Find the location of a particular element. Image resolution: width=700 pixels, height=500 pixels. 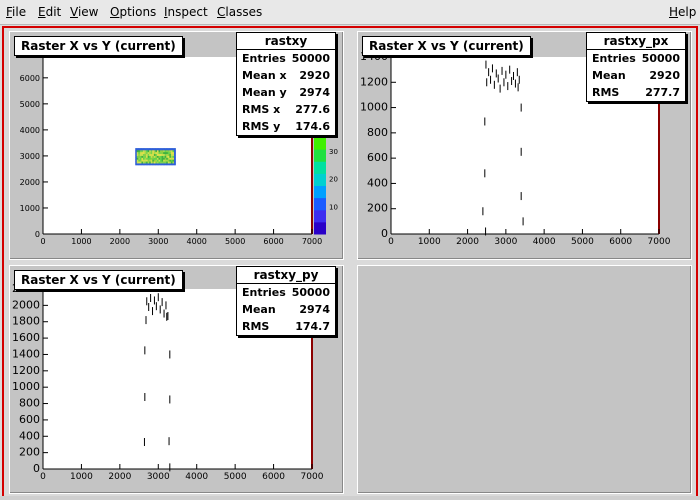

menu-inspect: Inspect is located at coordinates (186, 12).